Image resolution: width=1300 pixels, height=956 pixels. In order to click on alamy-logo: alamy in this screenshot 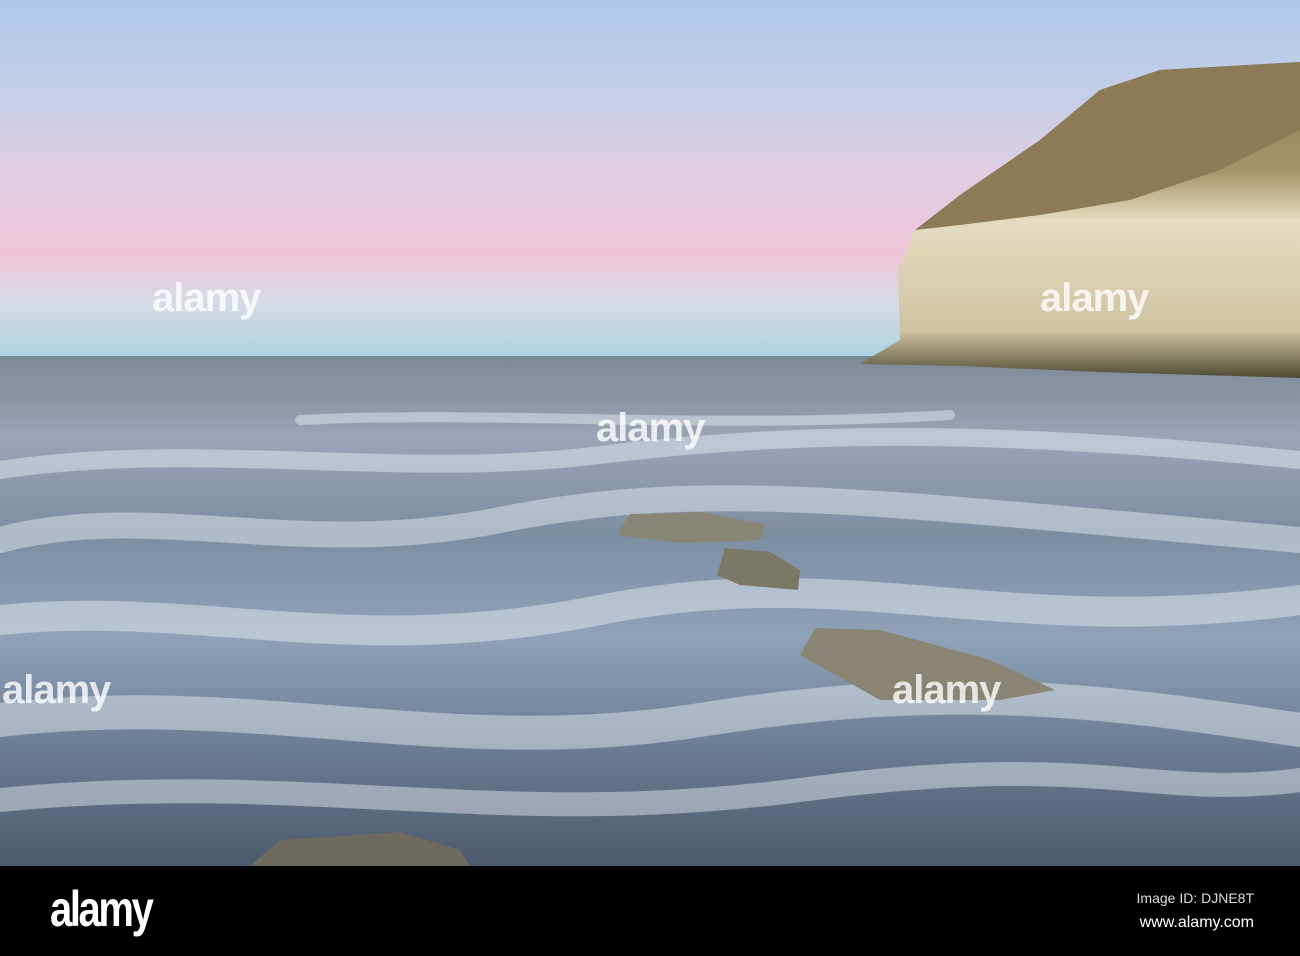, I will do `click(102, 909)`.